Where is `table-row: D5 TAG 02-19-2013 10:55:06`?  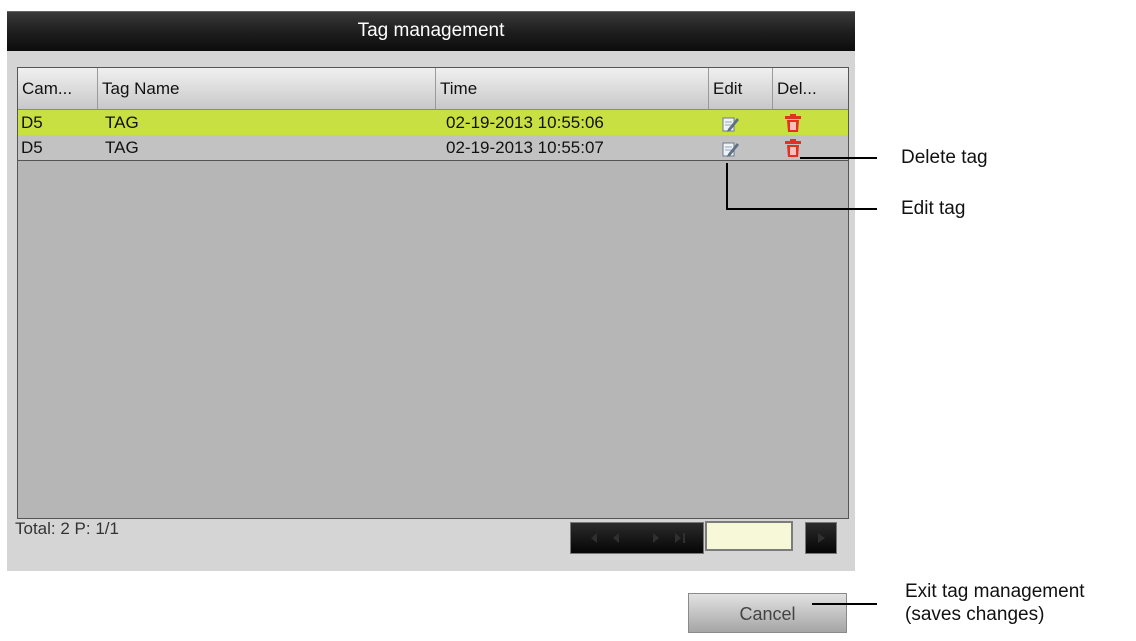
table-row: D5 TAG 02-19-2013 10:55:06 is located at coordinates (433, 122).